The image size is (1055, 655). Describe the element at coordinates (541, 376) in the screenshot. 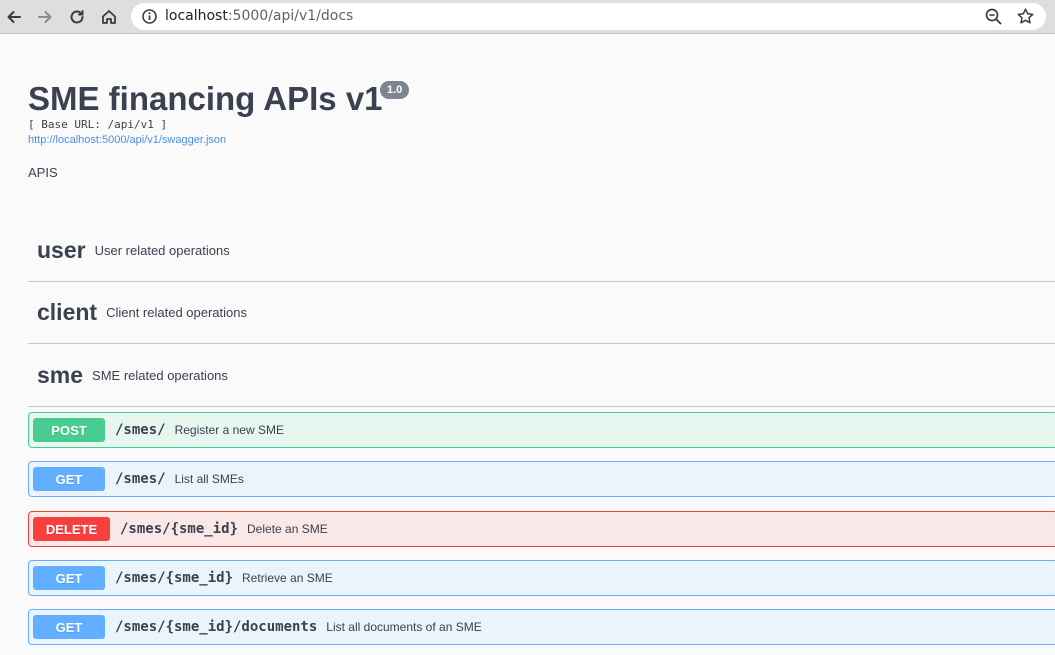

I see `tag-sme: sme SME related operations` at that location.